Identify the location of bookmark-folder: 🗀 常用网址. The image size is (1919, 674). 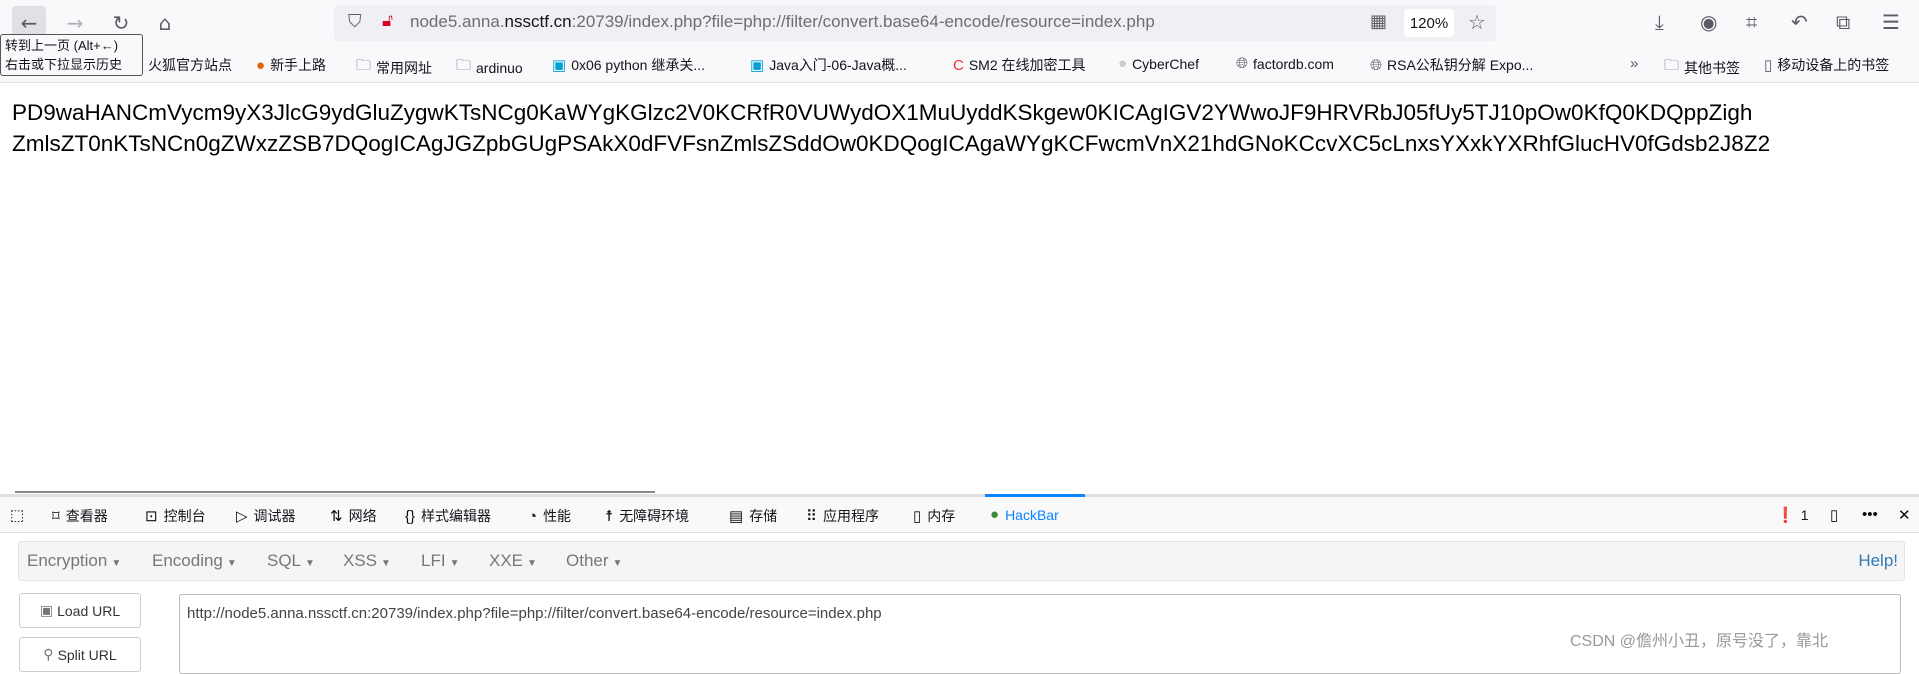
(394, 67).